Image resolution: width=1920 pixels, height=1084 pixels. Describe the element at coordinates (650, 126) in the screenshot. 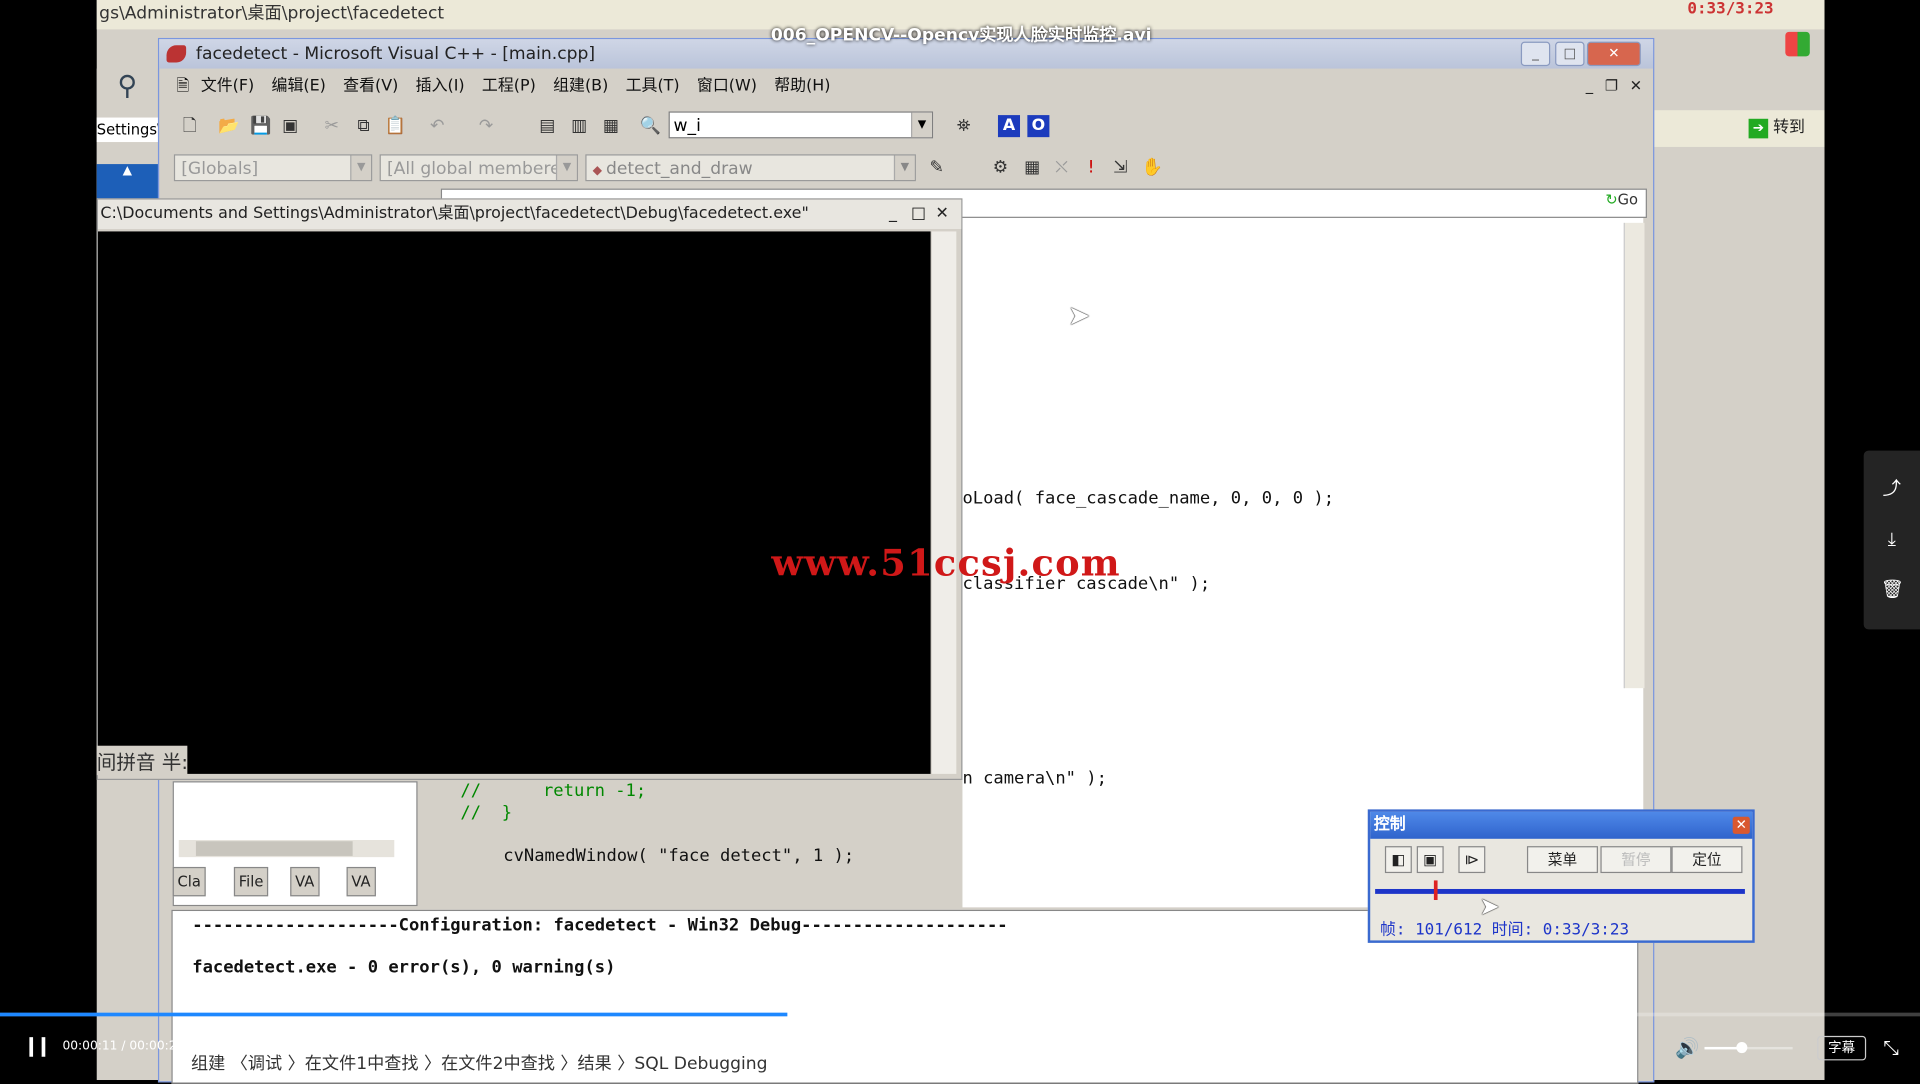

I see `find-in-files-icon: 🔍` at that location.